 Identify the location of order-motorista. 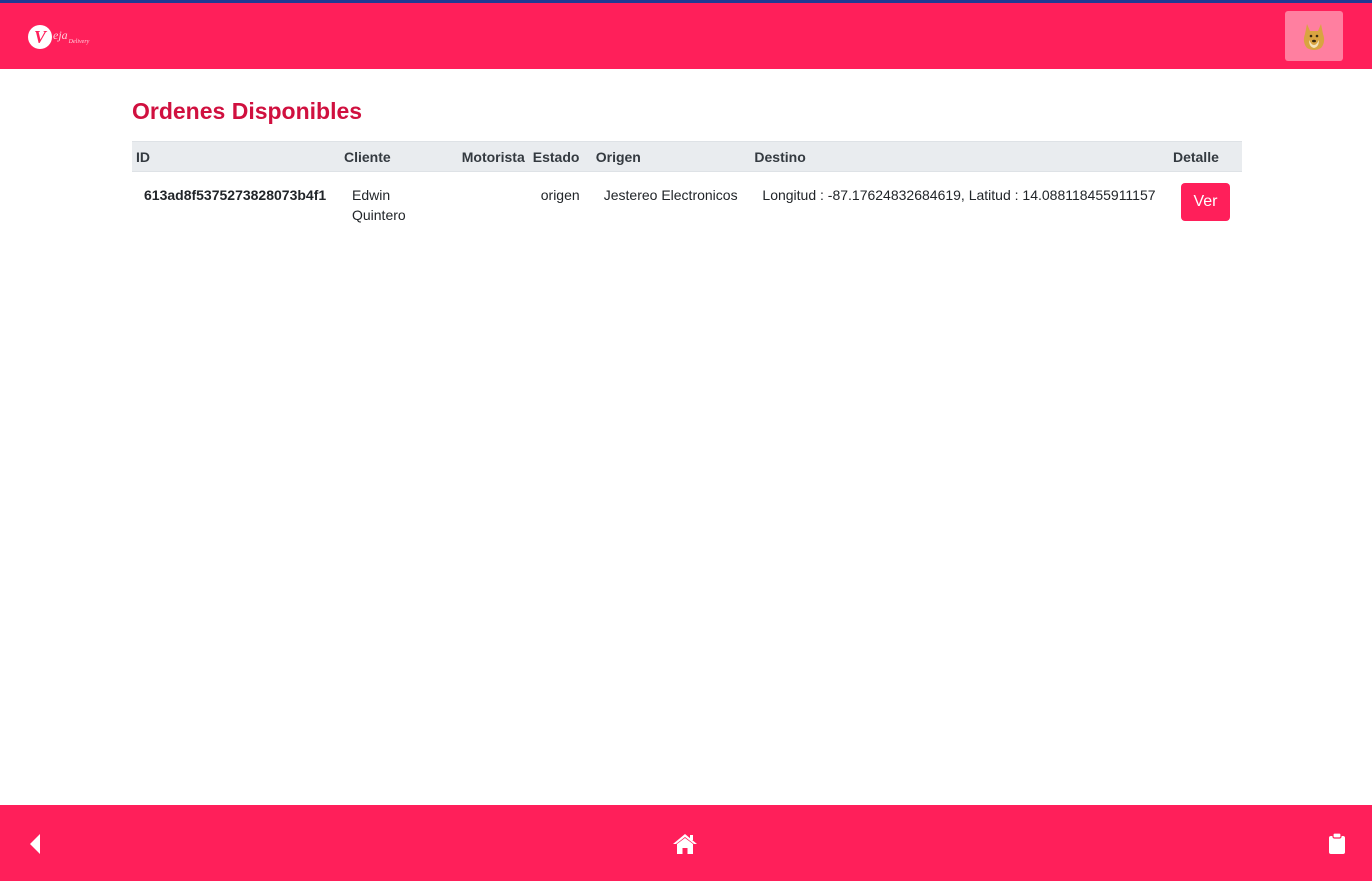
(493, 203).